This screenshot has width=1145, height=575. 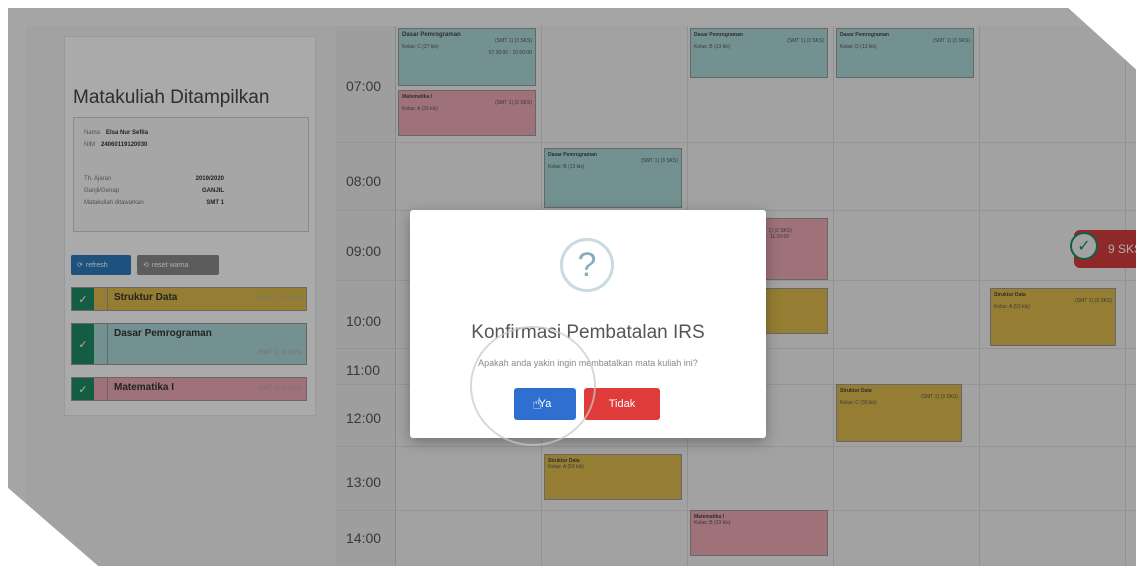 What do you see at coordinates (587, 265) in the screenshot?
I see `question-icon: ?` at bounding box center [587, 265].